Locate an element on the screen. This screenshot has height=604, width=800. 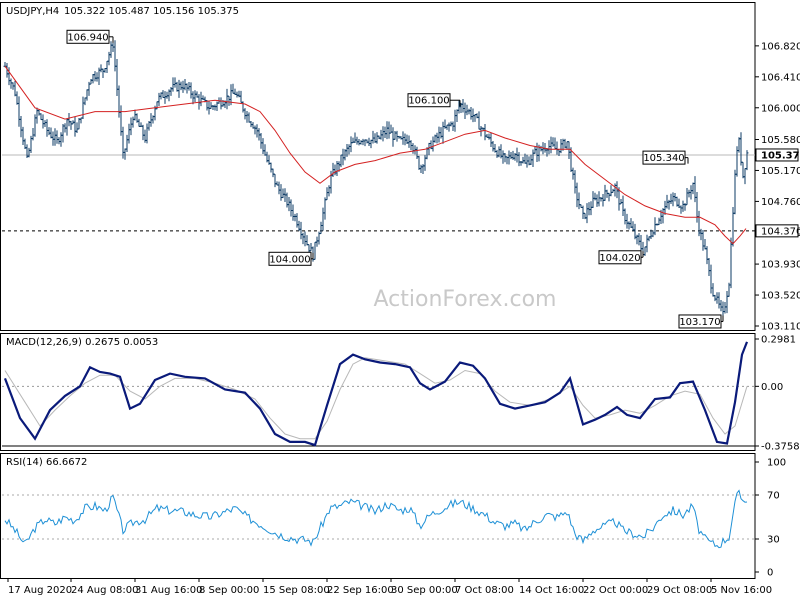
time-tick-label: 30 Sep 00:00 is located at coordinates (424, 590).